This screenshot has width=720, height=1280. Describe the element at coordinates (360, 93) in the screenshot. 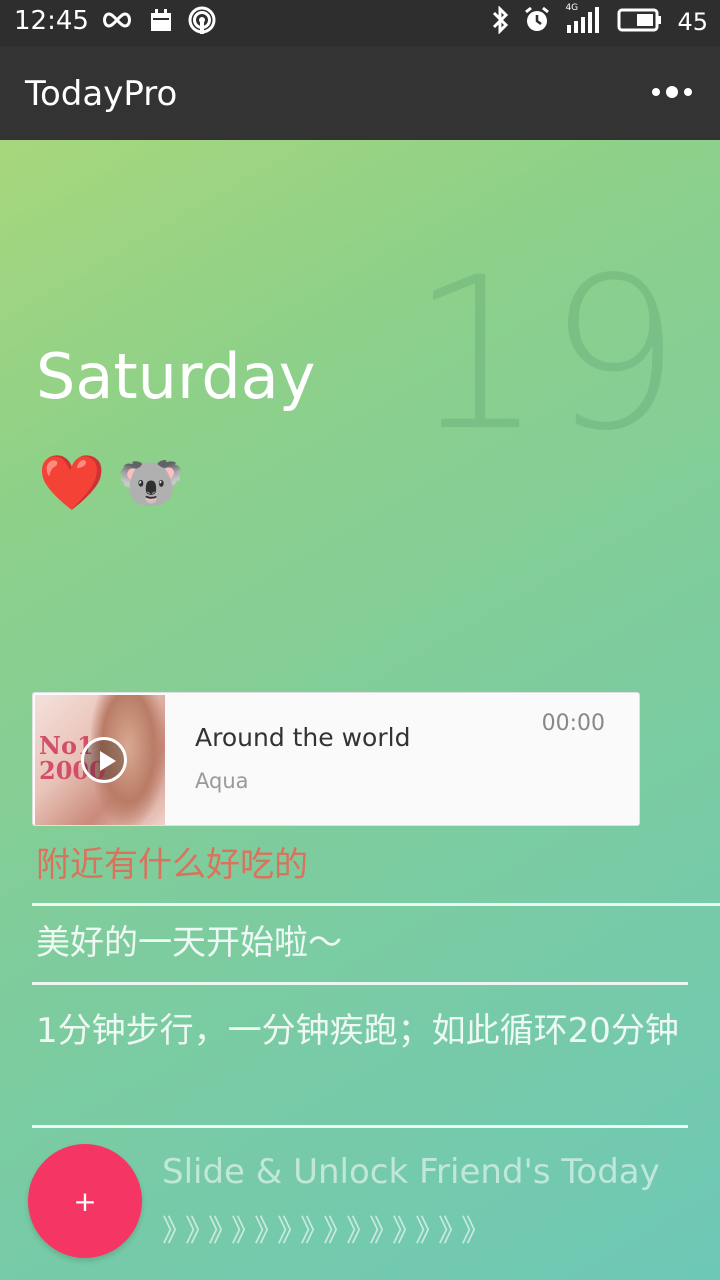

I see `app-bar: TodayPro` at that location.